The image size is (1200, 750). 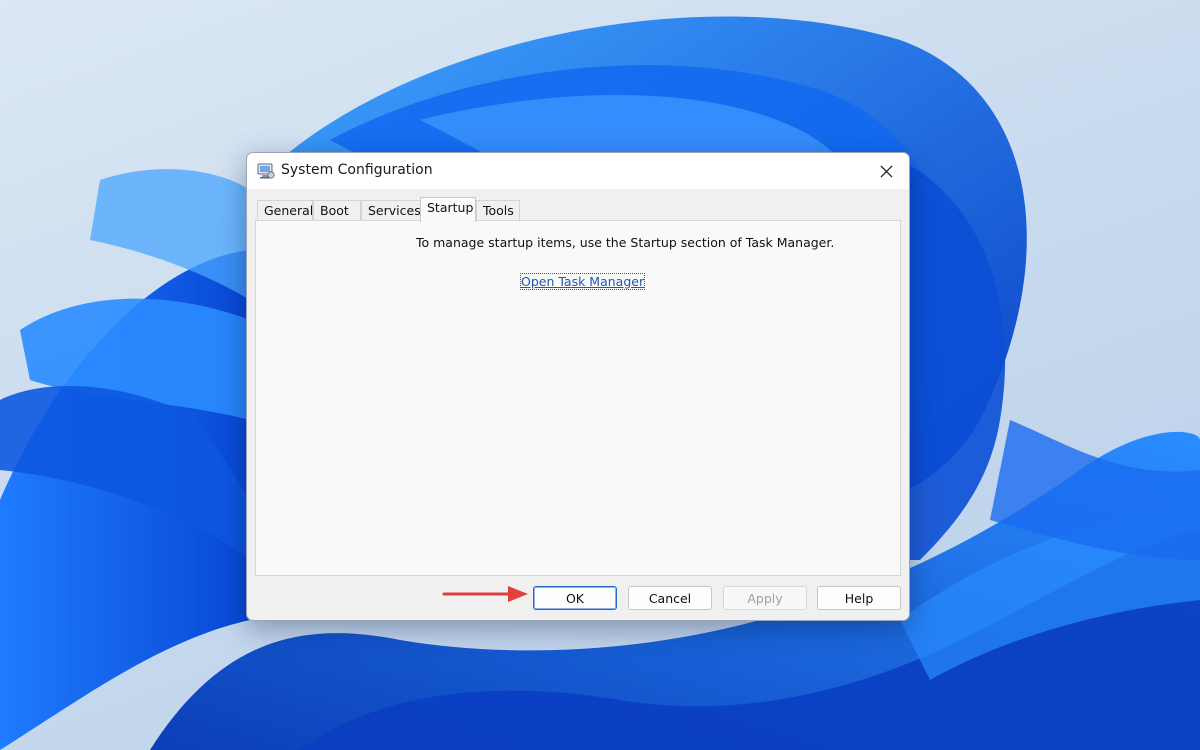 I want to click on cancel-button: Cancel, so click(x=670, y=598).